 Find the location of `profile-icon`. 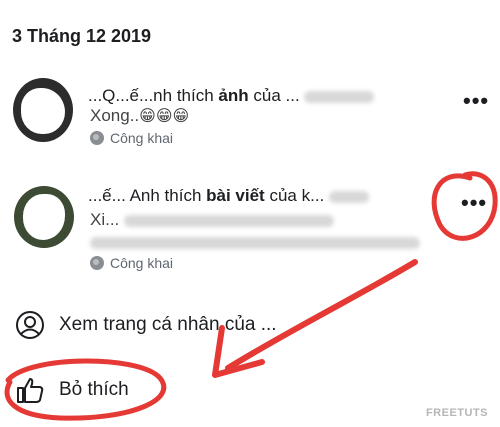

profile-icon is located at coordinates (30, 325).